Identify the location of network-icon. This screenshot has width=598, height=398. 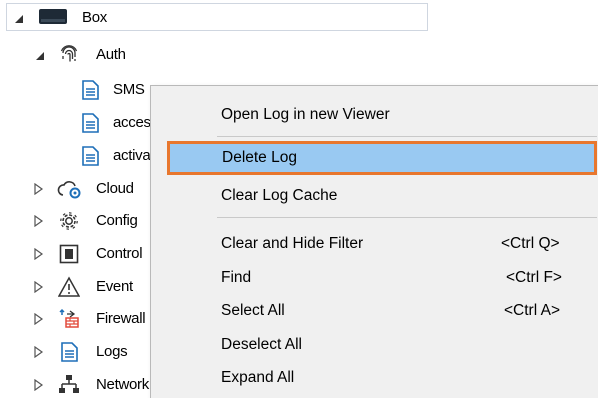
(69, 384).